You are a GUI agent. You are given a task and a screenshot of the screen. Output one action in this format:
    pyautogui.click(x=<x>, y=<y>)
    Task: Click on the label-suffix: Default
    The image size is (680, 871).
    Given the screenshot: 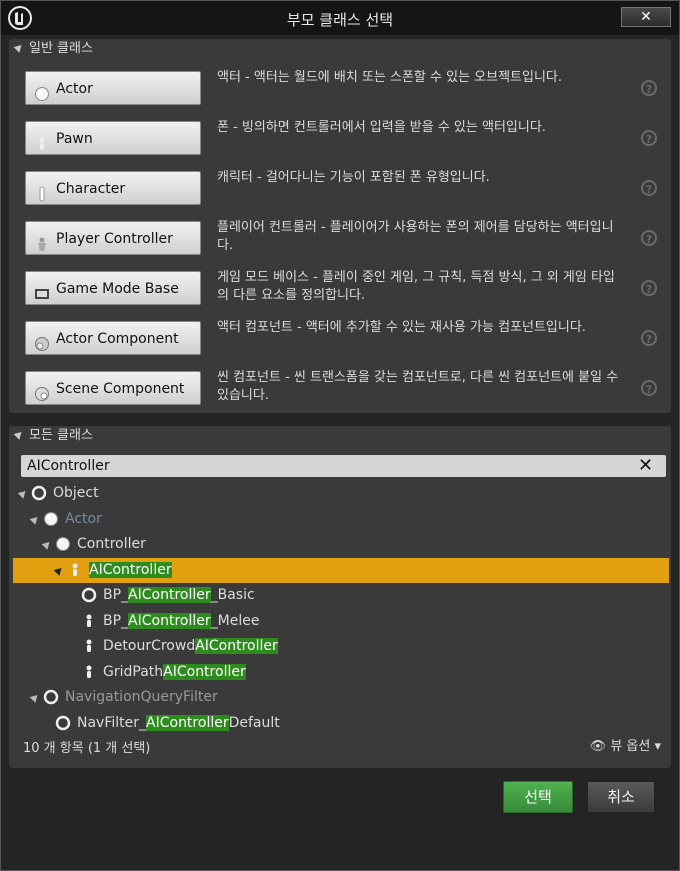 What is the action you would take?
    pyautogui.click(x=254, y=722)
    